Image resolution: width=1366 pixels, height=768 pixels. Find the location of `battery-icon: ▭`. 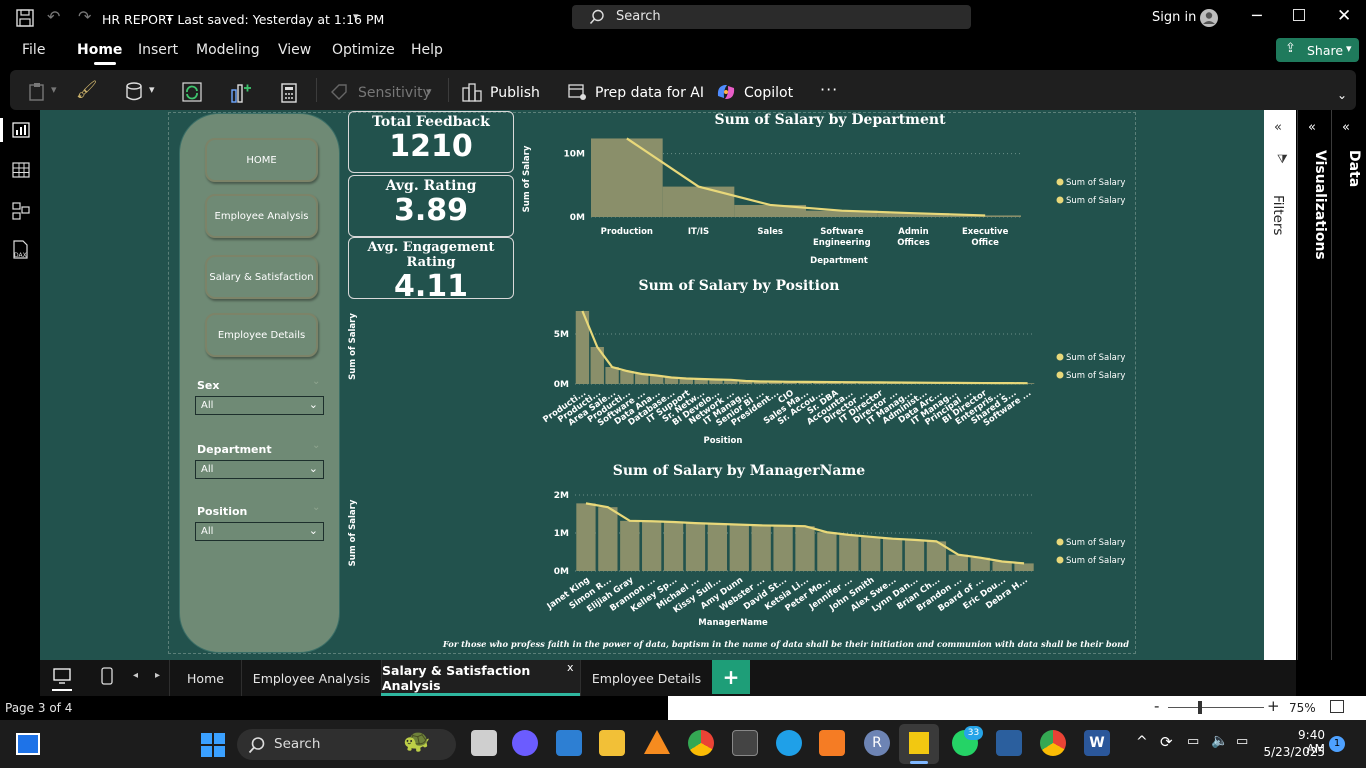

battery-icon: ▭ is located at coordinates (1242, 741).